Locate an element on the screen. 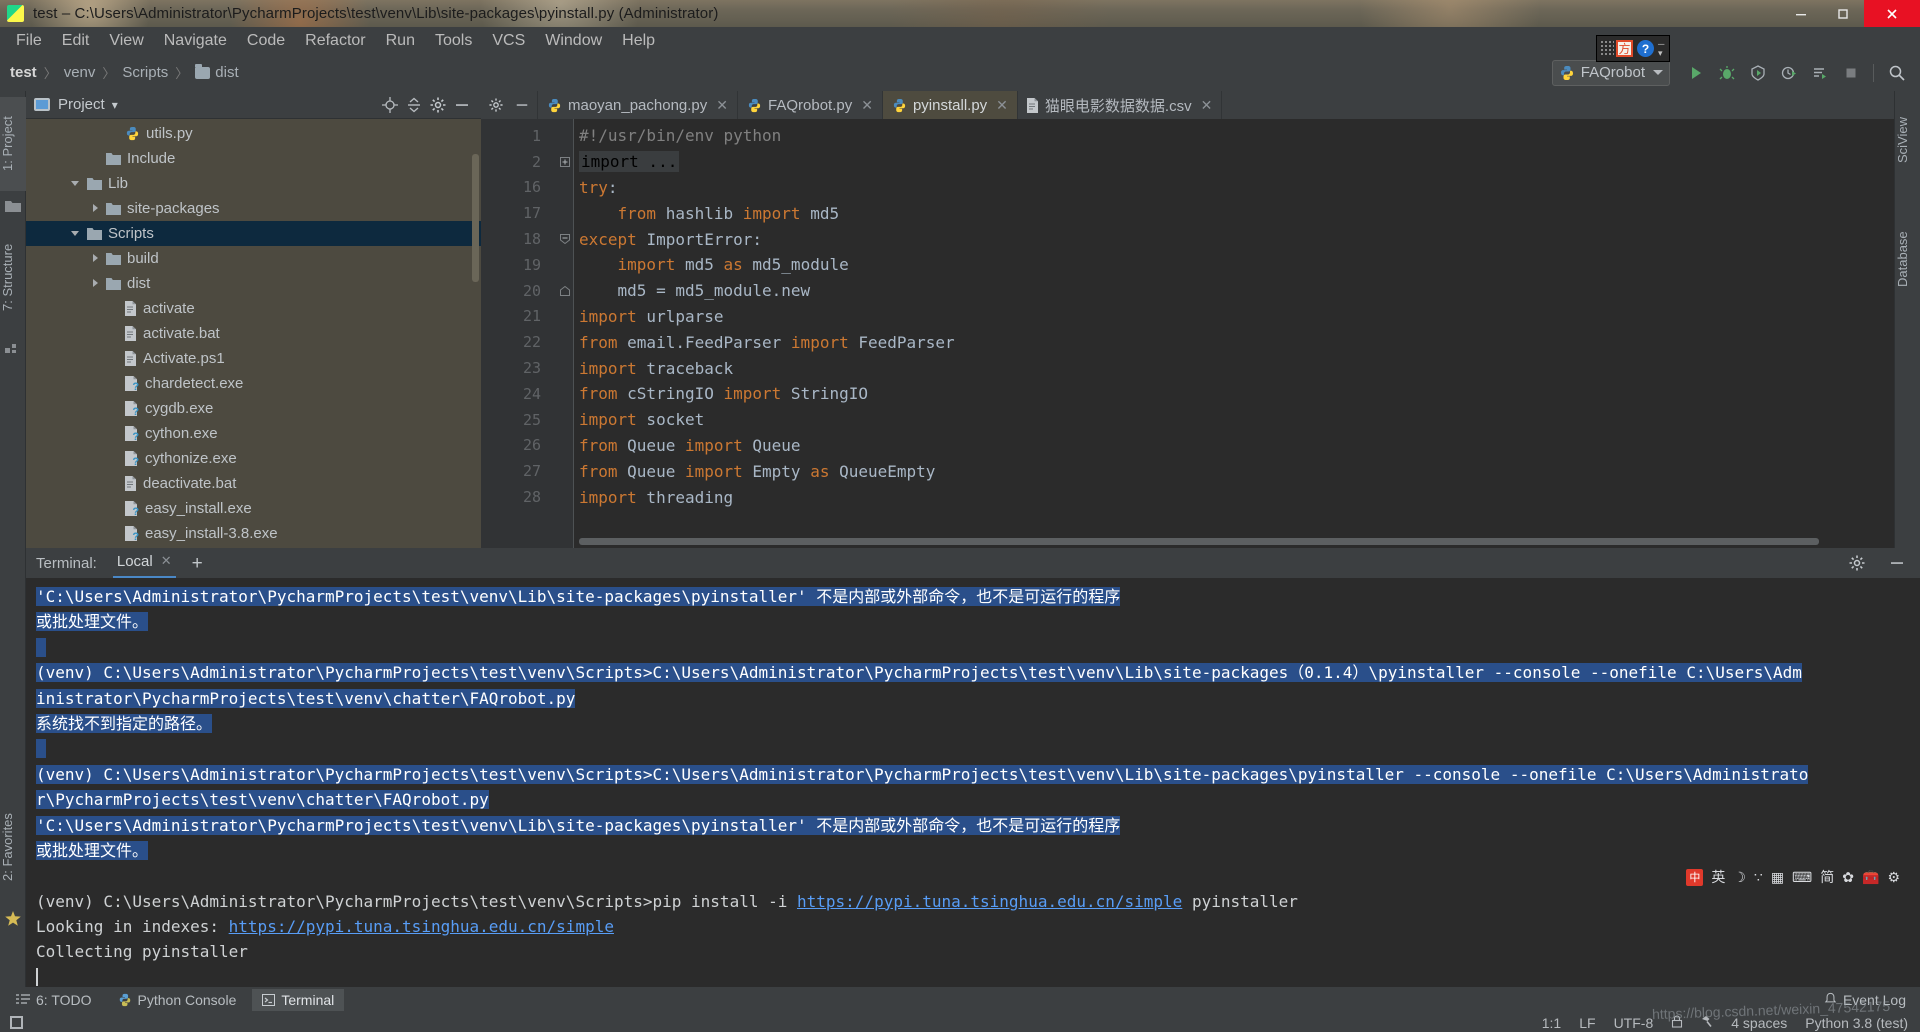 This screenshot has height=1032, width=1920. tree-item: Scripts is located at coordinates (253, 233).